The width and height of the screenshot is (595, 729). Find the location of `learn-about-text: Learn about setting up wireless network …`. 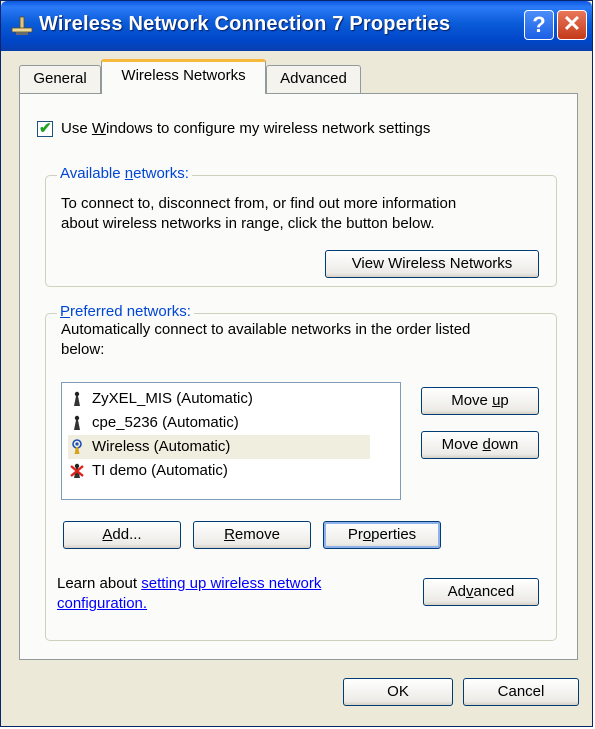

learn-about-text: Learn about setting up wireless network … is located at coordinates (189, 593).